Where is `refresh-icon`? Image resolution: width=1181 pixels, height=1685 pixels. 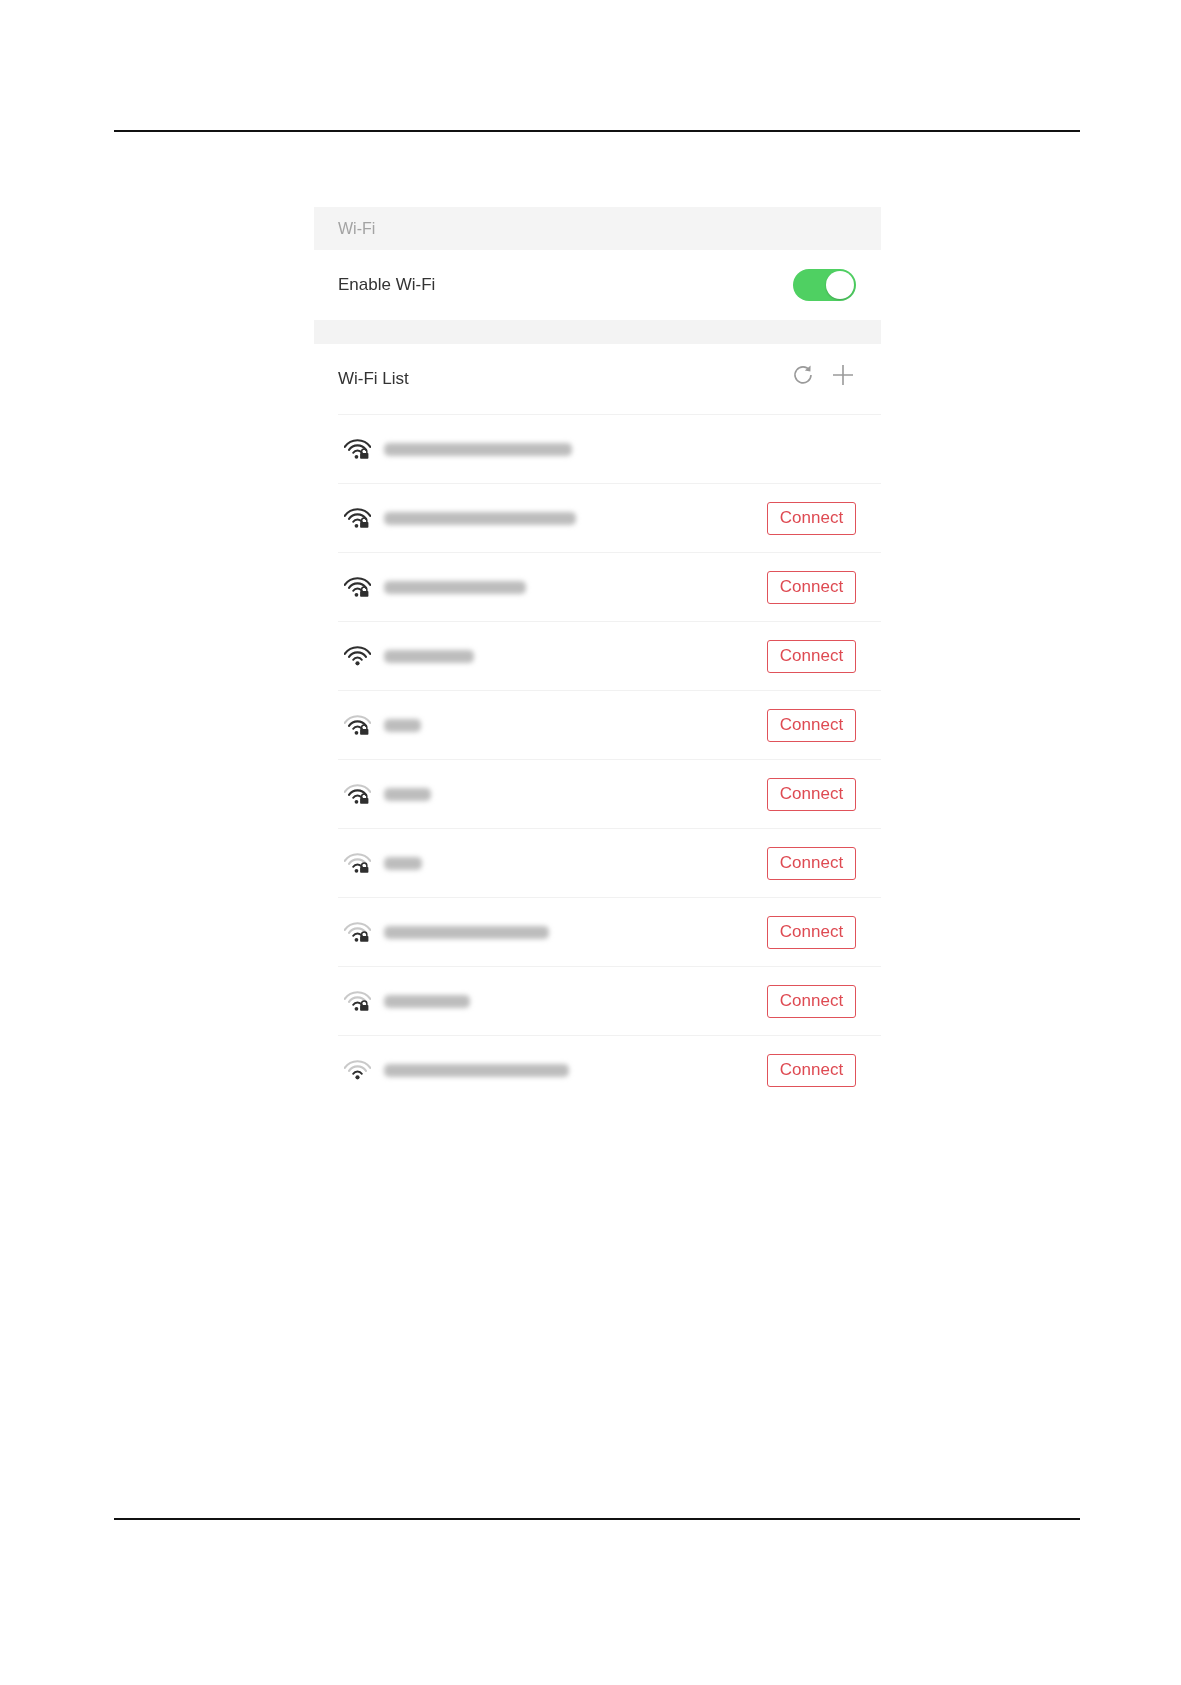
refresh-icon is located at coordinates (803, 375).